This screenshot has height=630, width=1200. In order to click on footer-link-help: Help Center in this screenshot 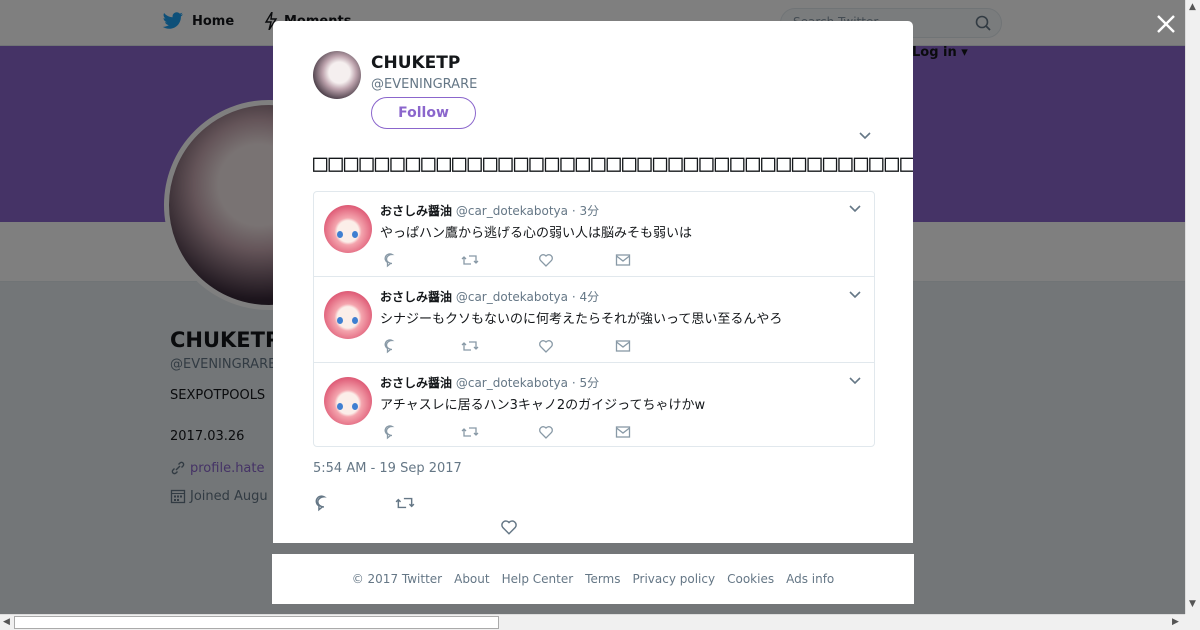, I will do `click(538, 579)`.